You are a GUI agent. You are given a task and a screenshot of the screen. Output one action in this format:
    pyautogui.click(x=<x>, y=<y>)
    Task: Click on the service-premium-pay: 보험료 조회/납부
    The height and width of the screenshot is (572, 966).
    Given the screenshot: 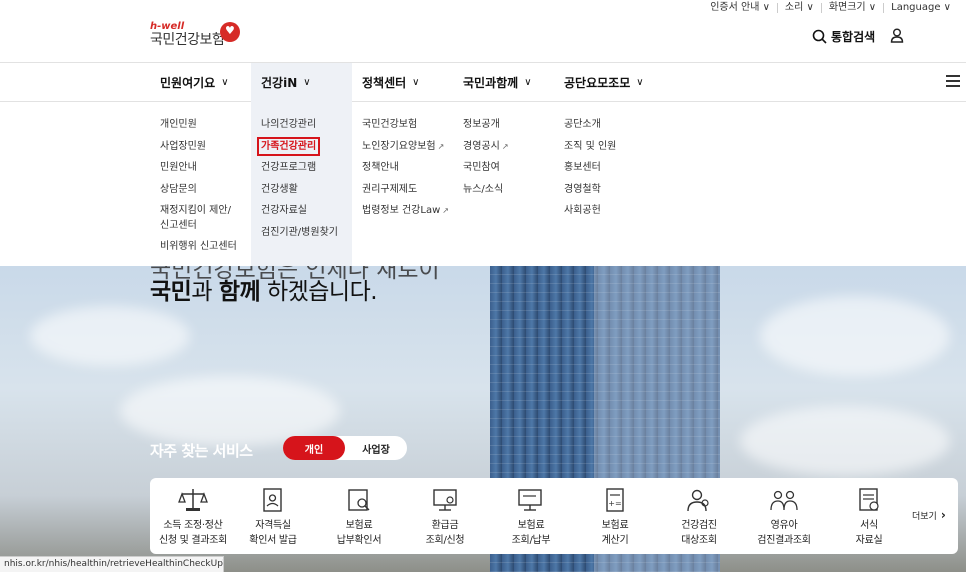 What is the action you would take?
    pyautogui.click(x=531, y=517)
    